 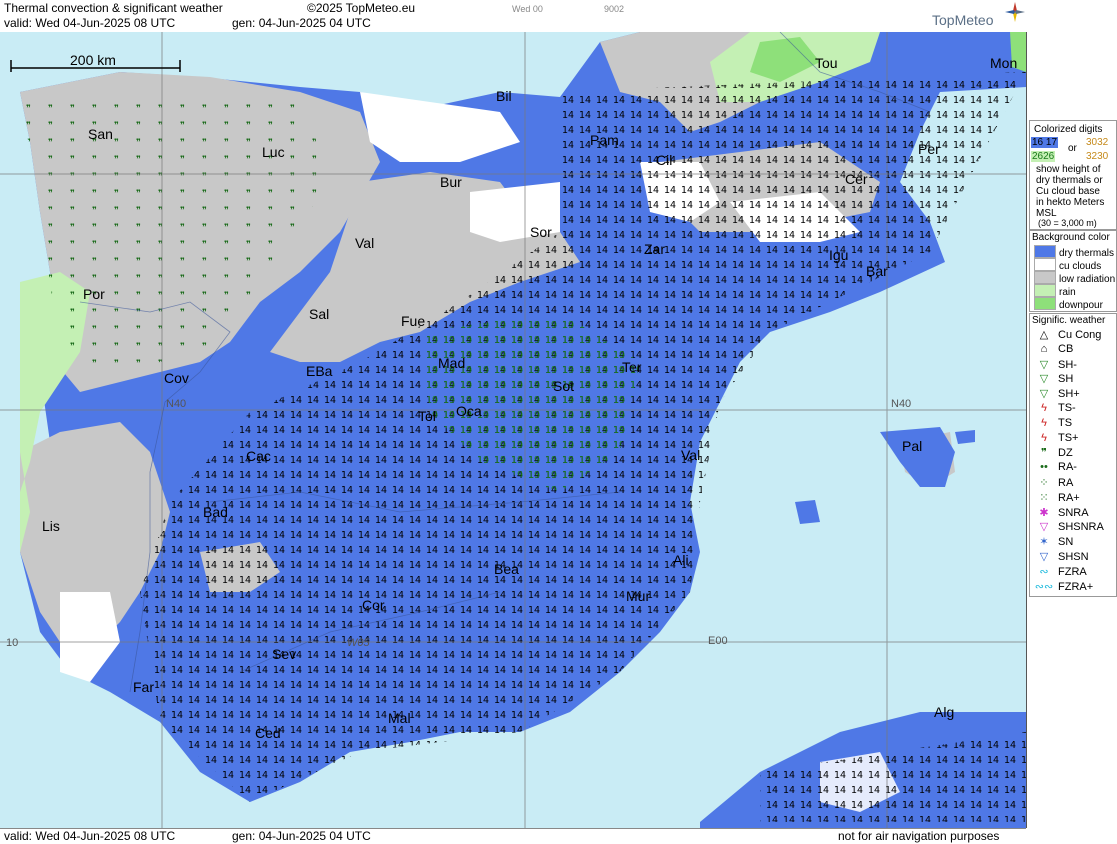 What do you see at coordinates (604, 140) in the screenshot?
I see `city-label: Pam` at bounding box center [604, 140].